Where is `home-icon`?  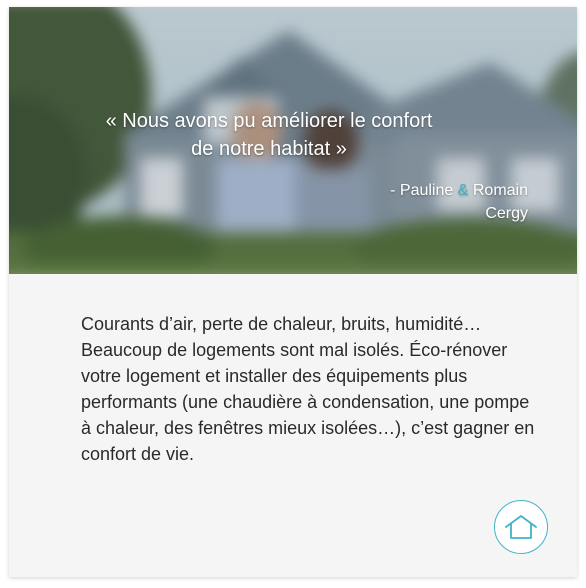 home-icon is located at coordinates (521, 527).